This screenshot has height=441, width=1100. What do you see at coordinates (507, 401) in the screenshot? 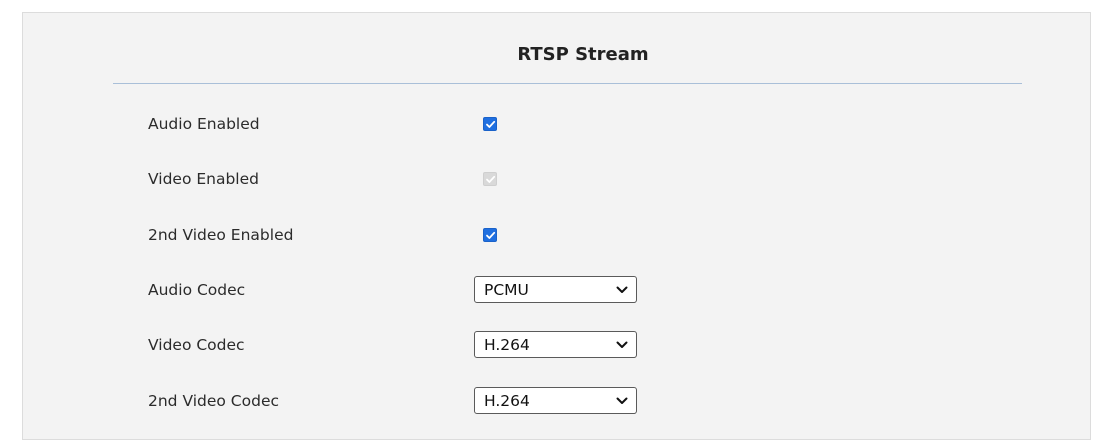
I see `second-video-codec-value: H.264` at bounding box center [507, 401].